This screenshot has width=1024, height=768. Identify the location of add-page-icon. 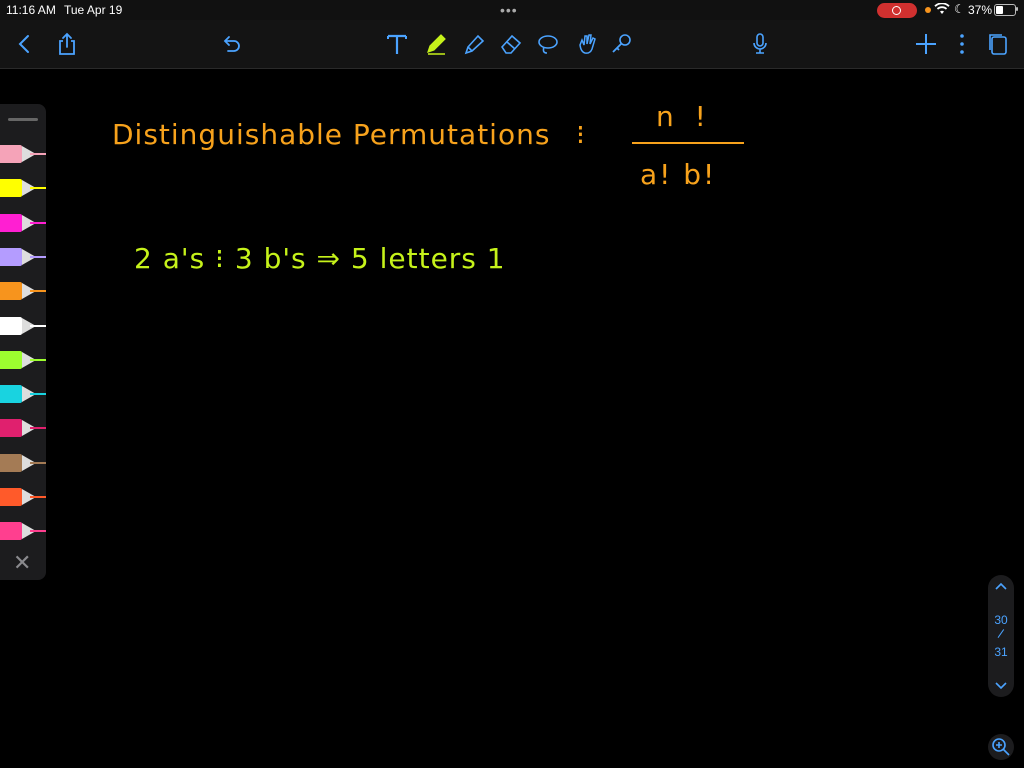
(926, 44).